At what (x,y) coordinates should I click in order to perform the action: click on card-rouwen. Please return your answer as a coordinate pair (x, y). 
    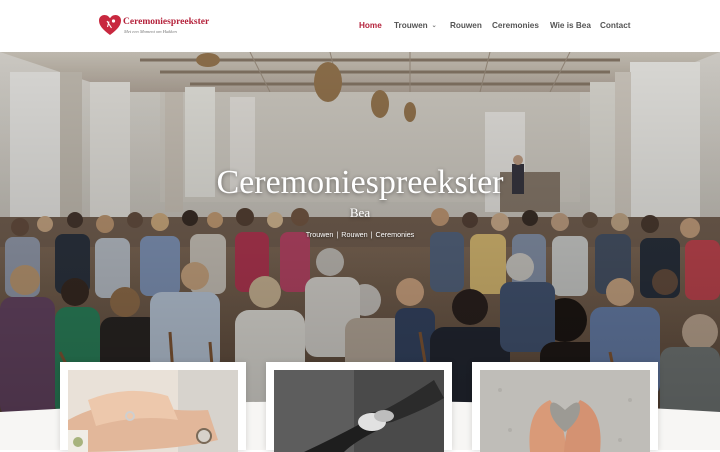
    Looking at the image, I should click on (359, 407).